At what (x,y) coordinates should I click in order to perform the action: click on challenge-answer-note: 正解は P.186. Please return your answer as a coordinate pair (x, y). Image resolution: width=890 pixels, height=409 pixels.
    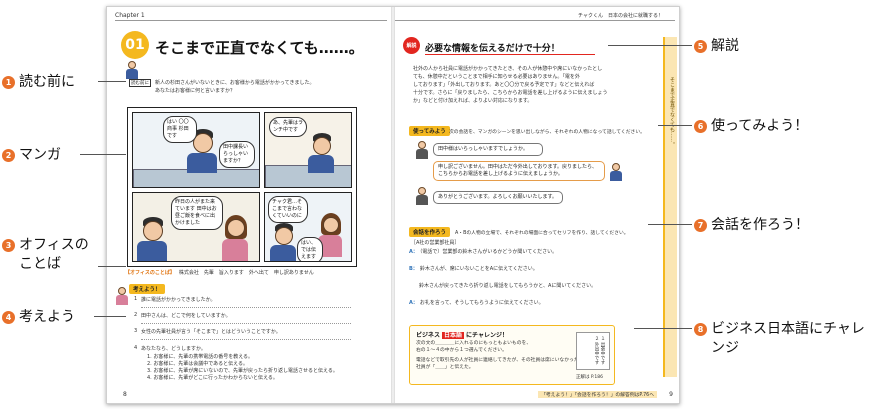
    Looking at the image, I should click on (589, 377).